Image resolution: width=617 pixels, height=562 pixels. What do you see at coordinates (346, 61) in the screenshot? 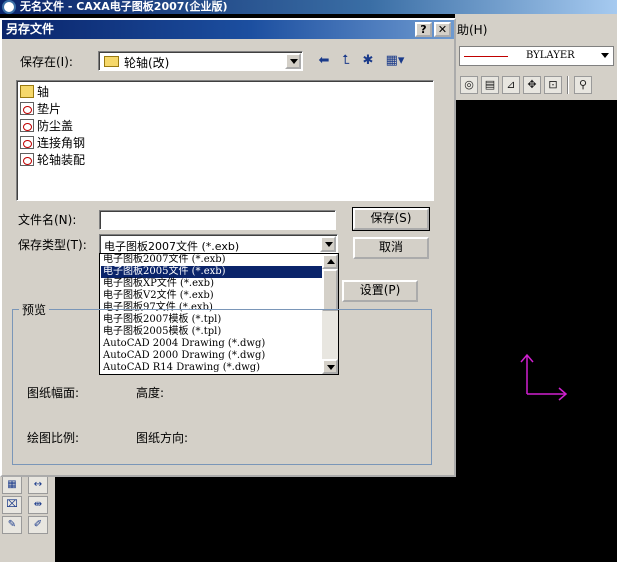
I see `up-folder-icon: ⮤` at bounding box center [346, 61].